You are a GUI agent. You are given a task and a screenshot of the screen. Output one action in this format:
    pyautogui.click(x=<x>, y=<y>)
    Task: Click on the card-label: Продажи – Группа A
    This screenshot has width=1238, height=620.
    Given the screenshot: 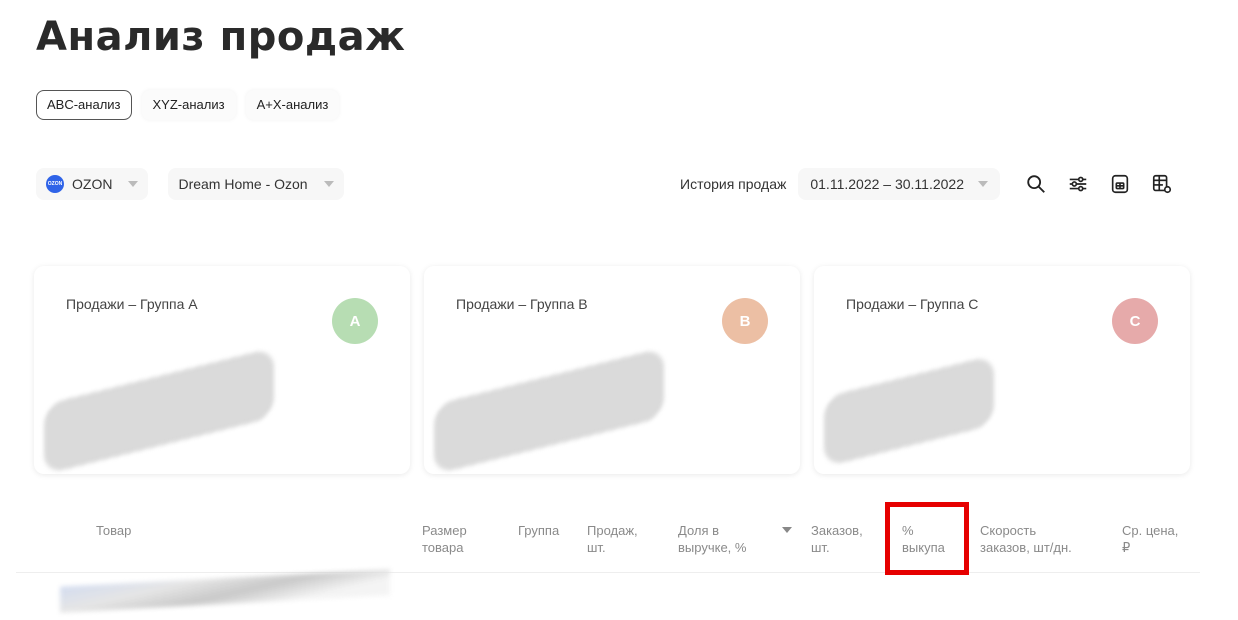 What is the action you would take?
    pyautogui.click(x=132, y=304)
    